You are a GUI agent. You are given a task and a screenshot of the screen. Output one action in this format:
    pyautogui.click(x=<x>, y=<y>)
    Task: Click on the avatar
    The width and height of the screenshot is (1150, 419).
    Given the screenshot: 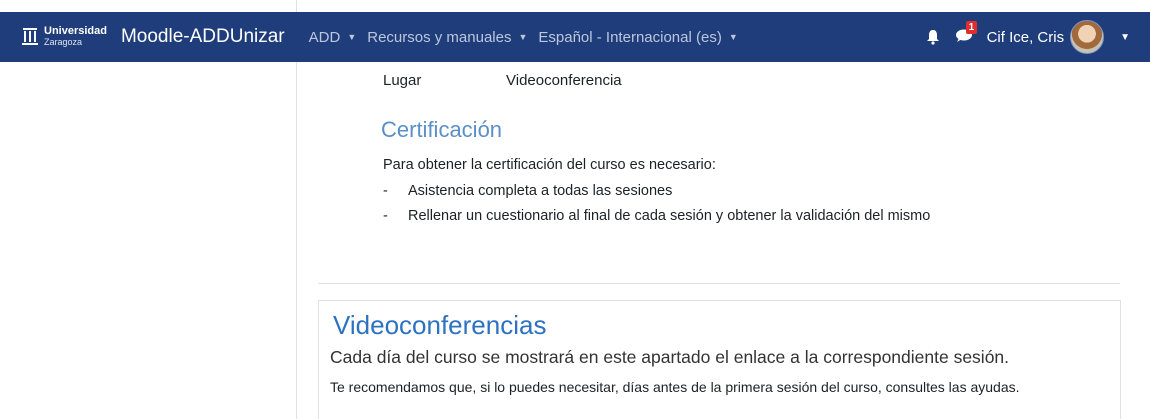 What is the action you would take?
    pyautogui.click(x=1087, y=37)
    